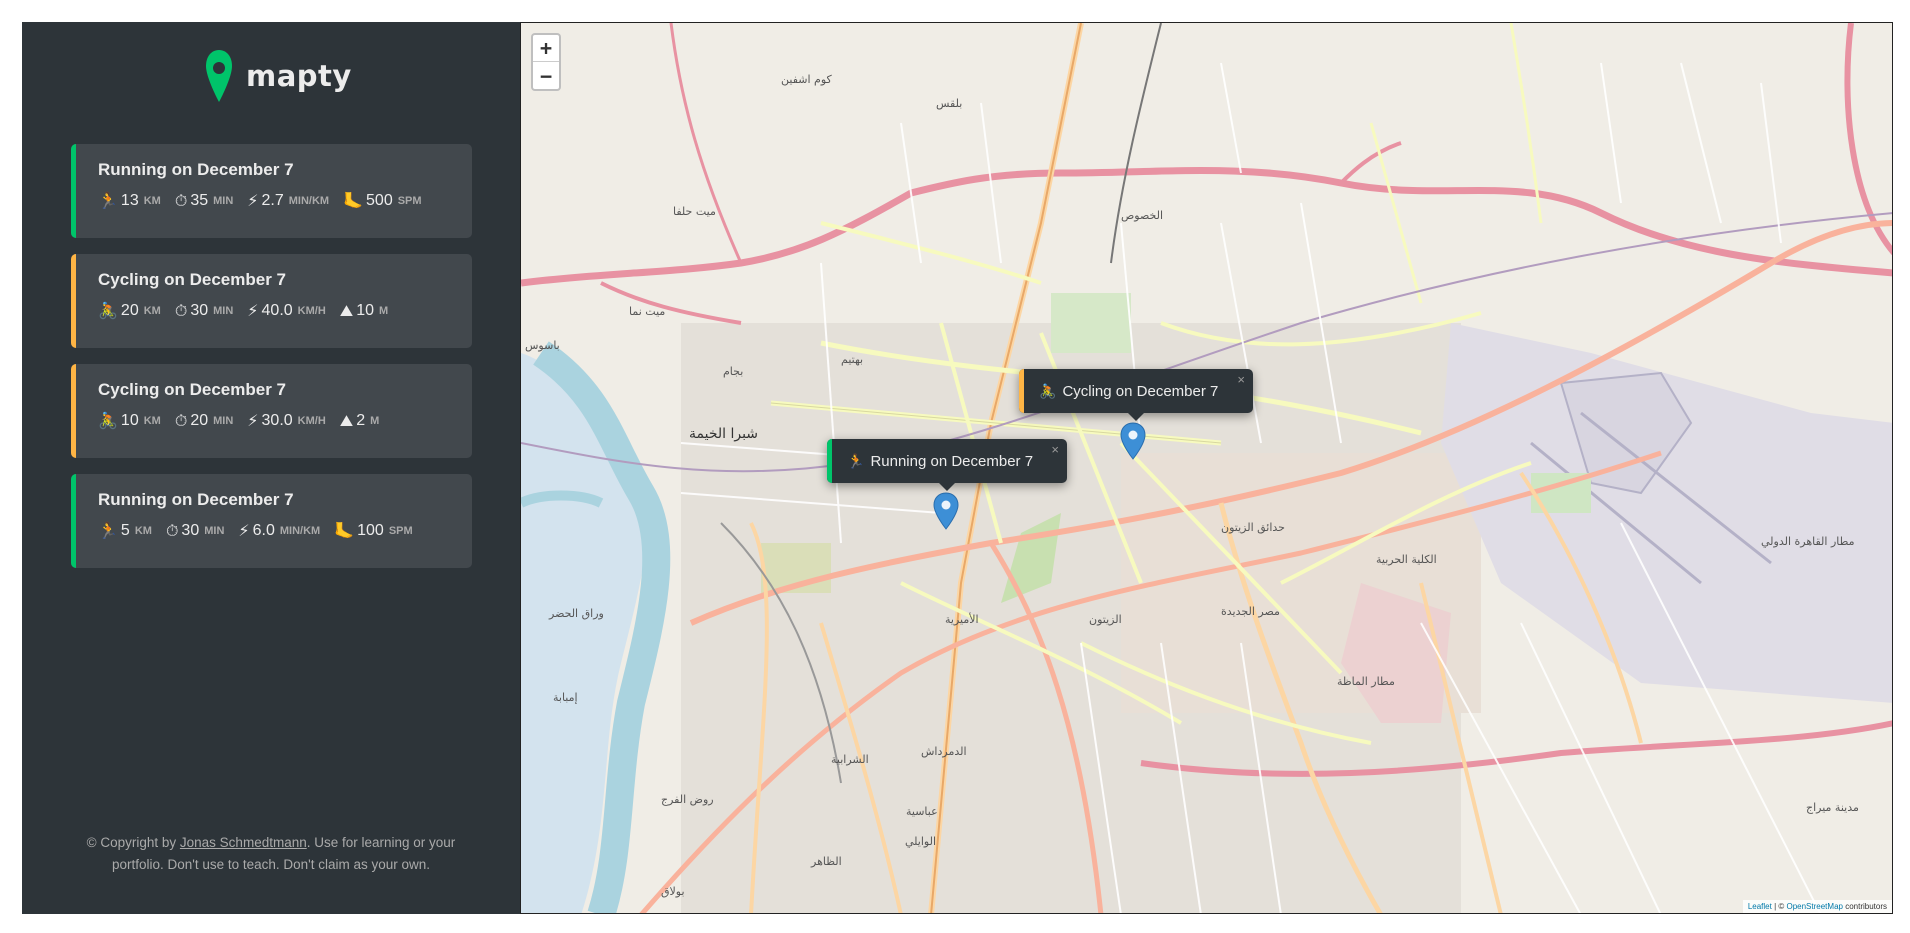  Describe the element at coordinates (243, 842) in the screenshot. I see `author-link: Jonas Schmedtmann` at that location.